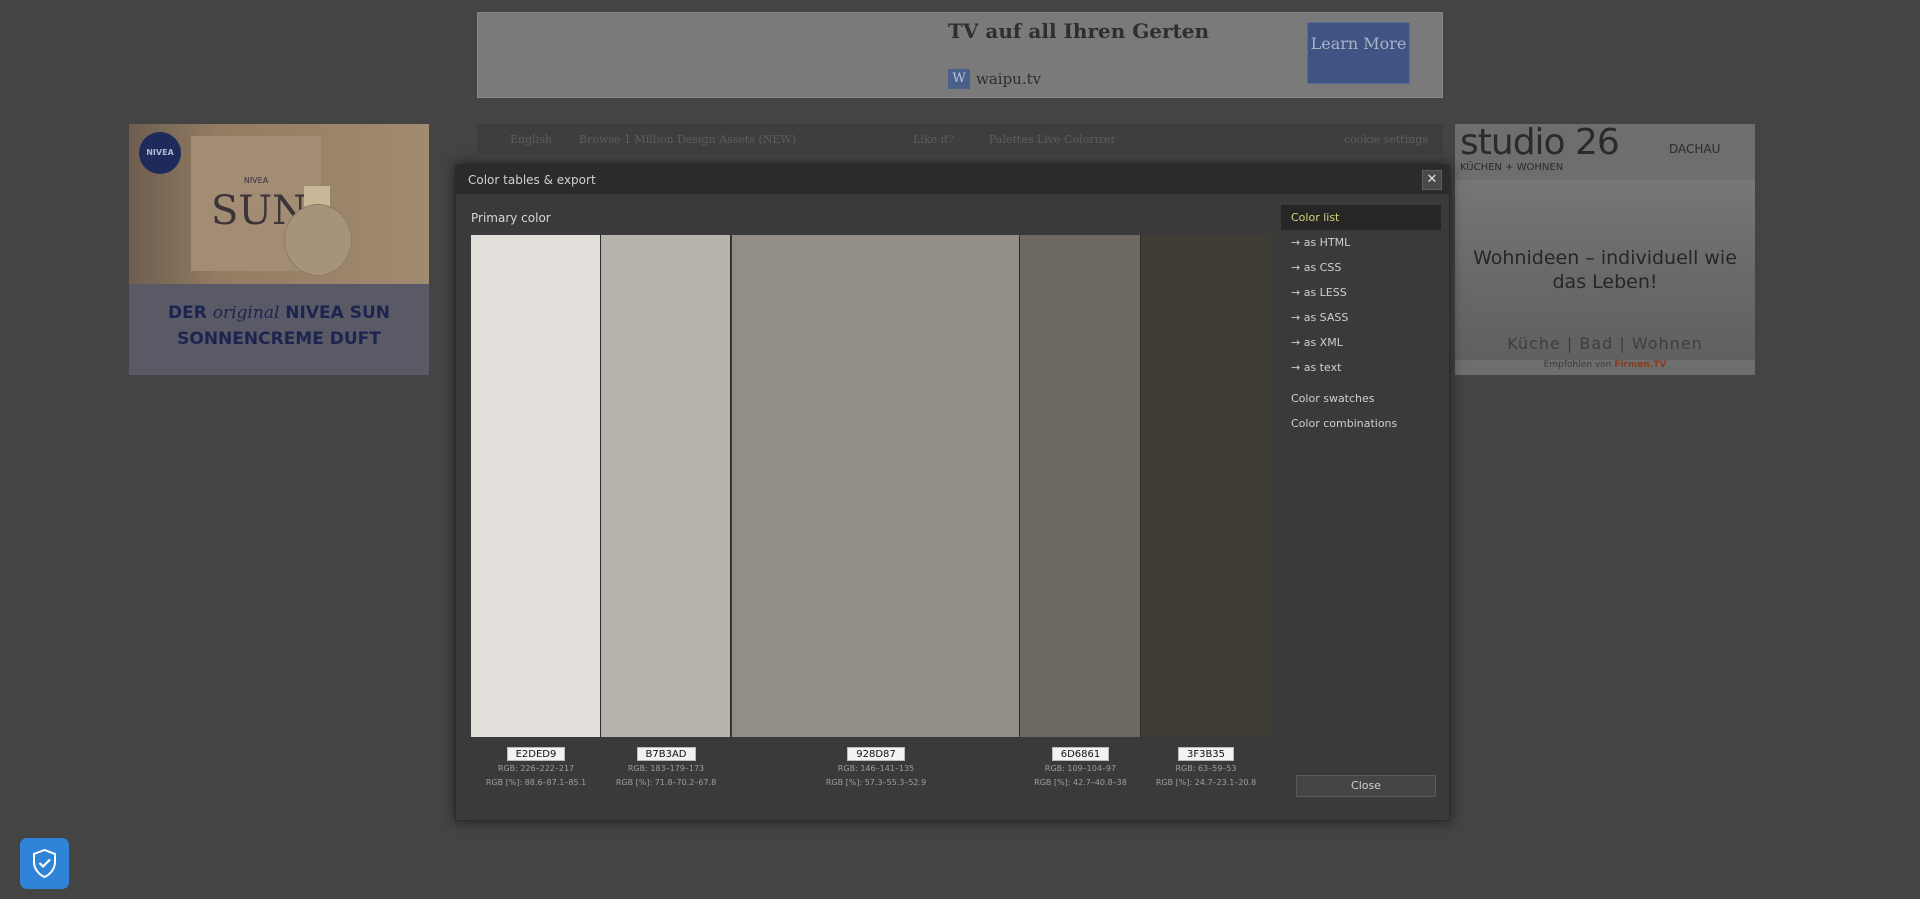 The width and height of the screenshot is (1920, 899). Describe the element at coordinates (1358, 53) in the screenshot. I see `learn-more-button: Learn More` at that location.